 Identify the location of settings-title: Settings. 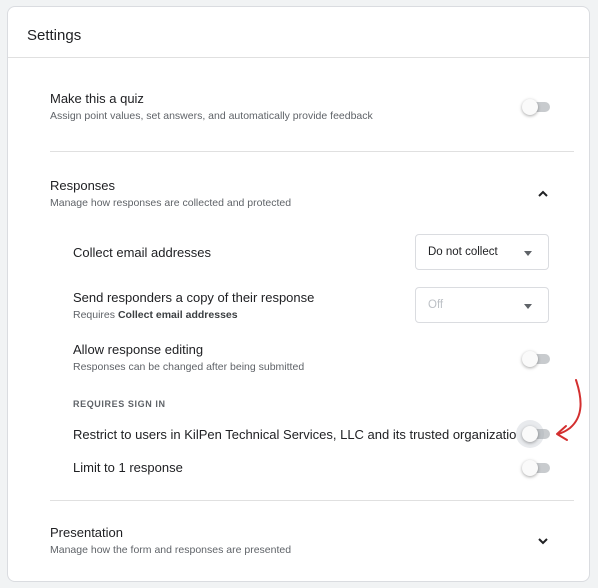
(54, 35).